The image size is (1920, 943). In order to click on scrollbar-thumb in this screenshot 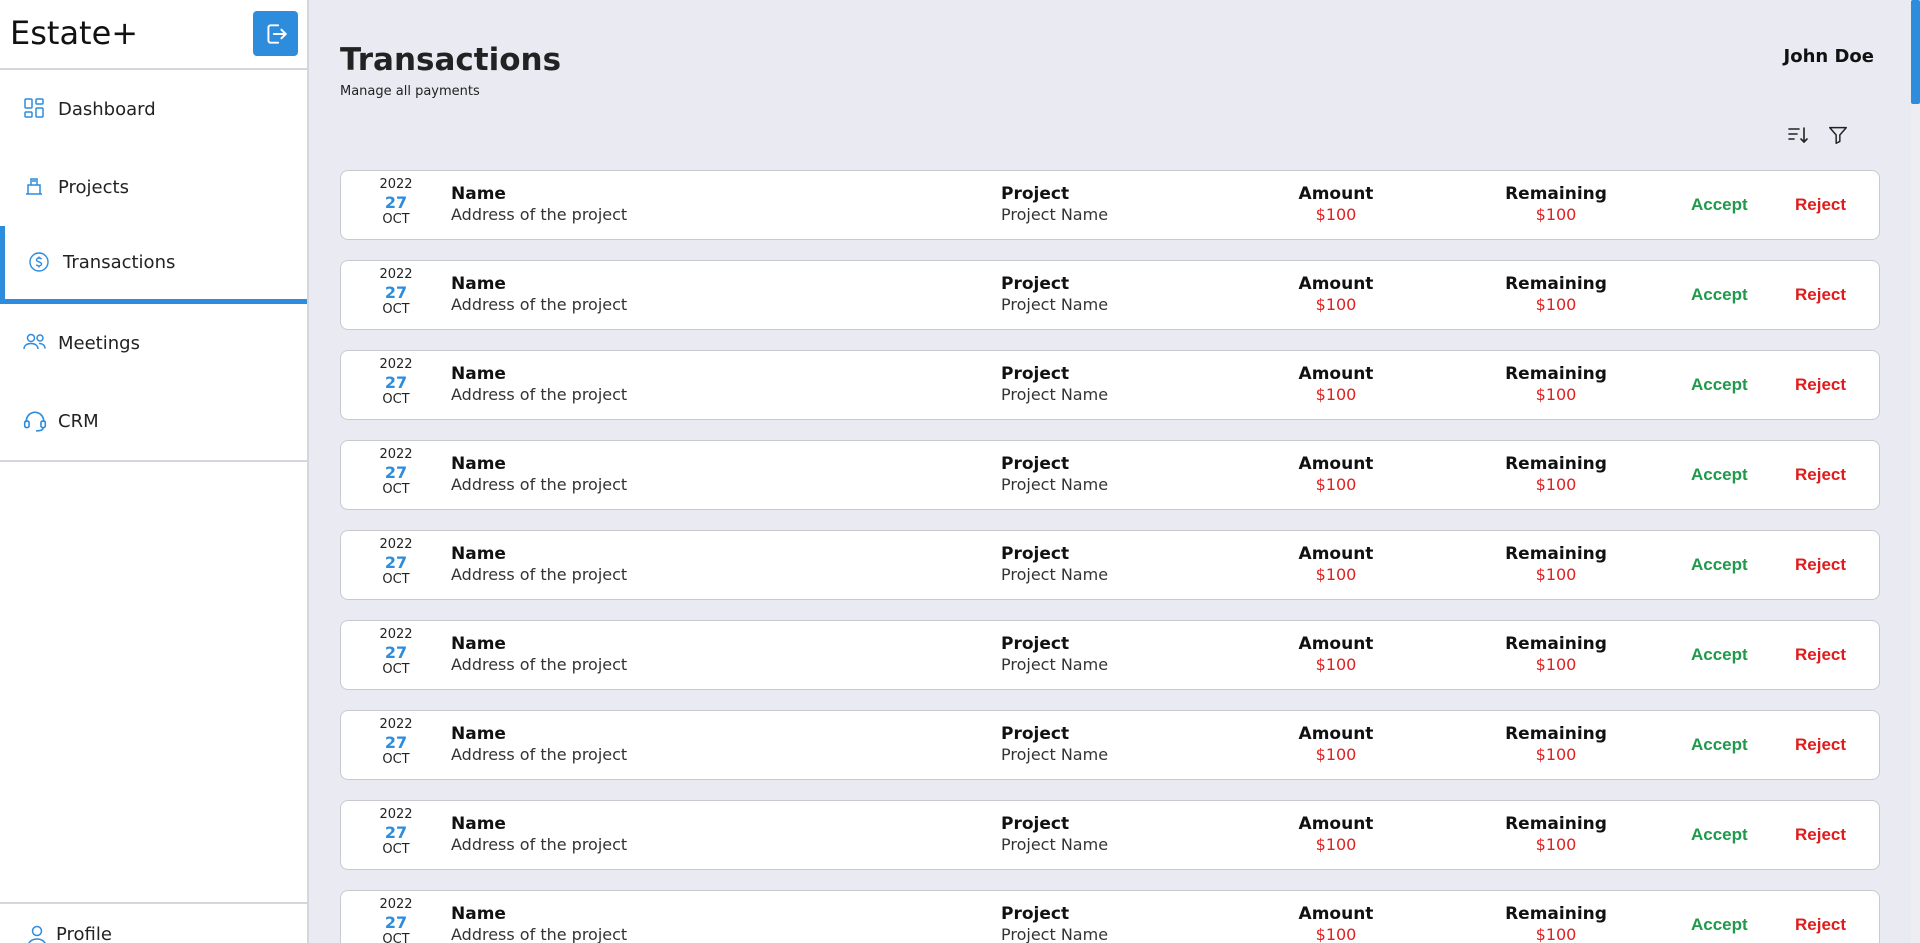, I will do `click(1915, 52)`.